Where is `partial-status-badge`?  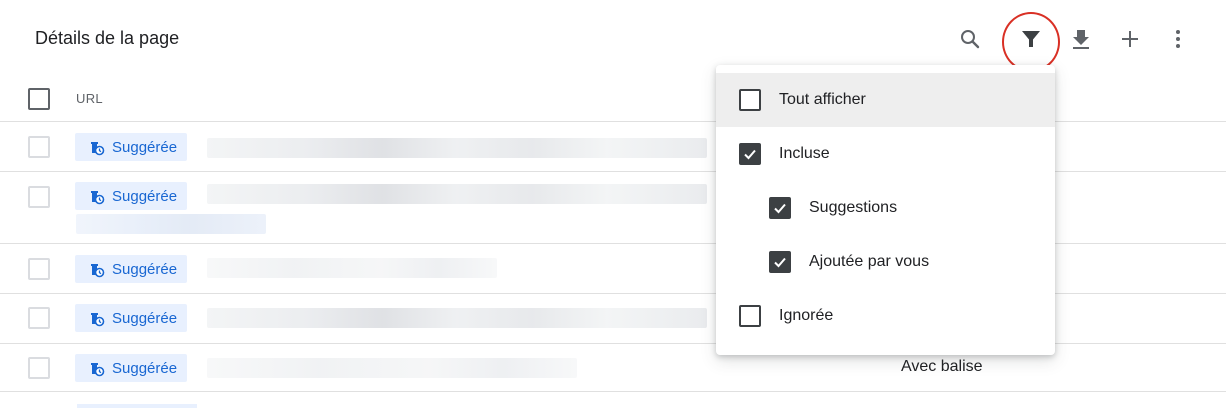 partial-status-badge is located at coordinates (137, 406).